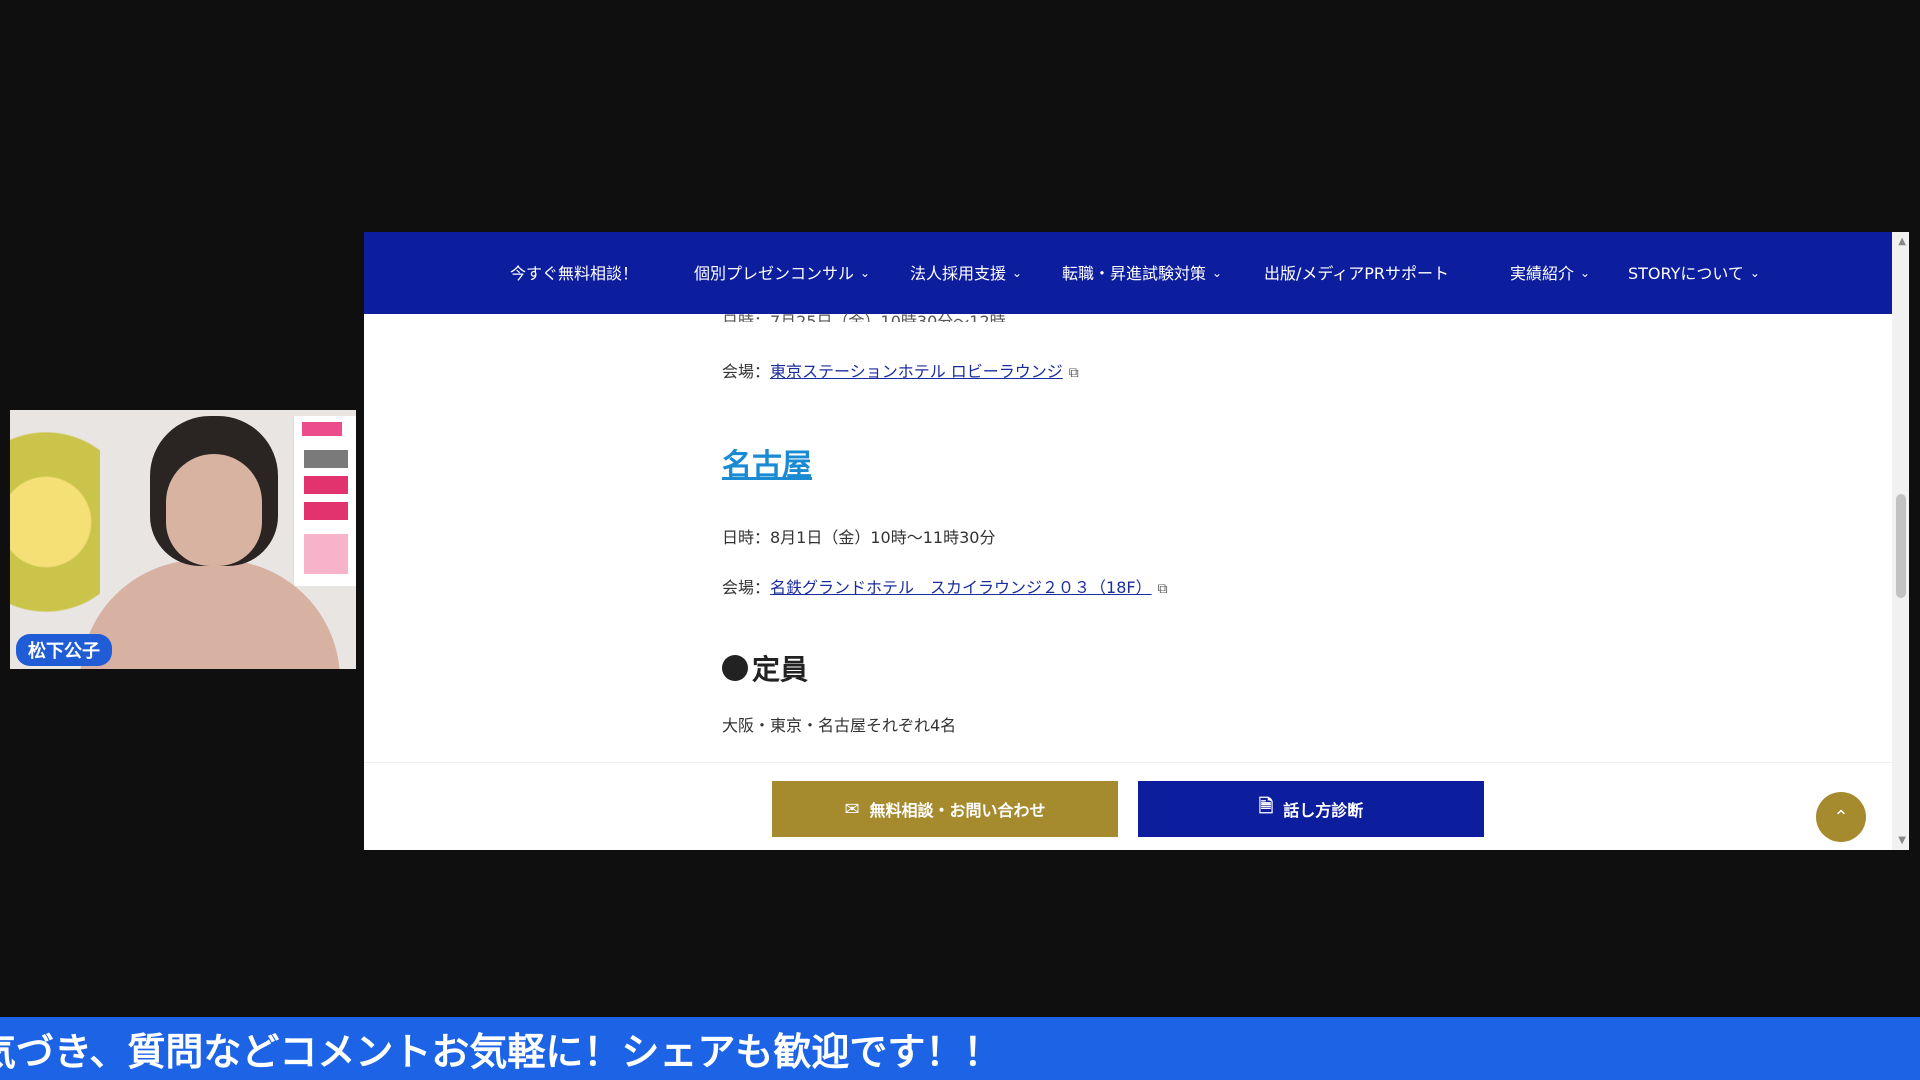 The image size is (1920, 1080). Describe the element at coordinates (55, 545) in the screenshot. I see `background-flowers` at that location.